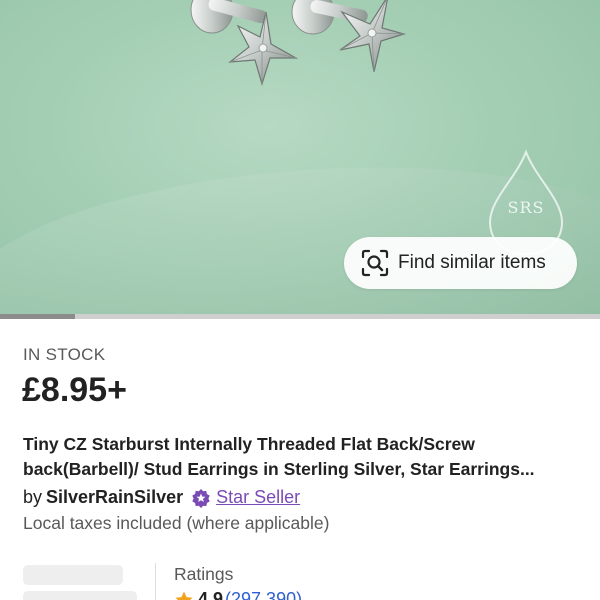  I want to click on rating-value: 4.9, so click(211, 594).